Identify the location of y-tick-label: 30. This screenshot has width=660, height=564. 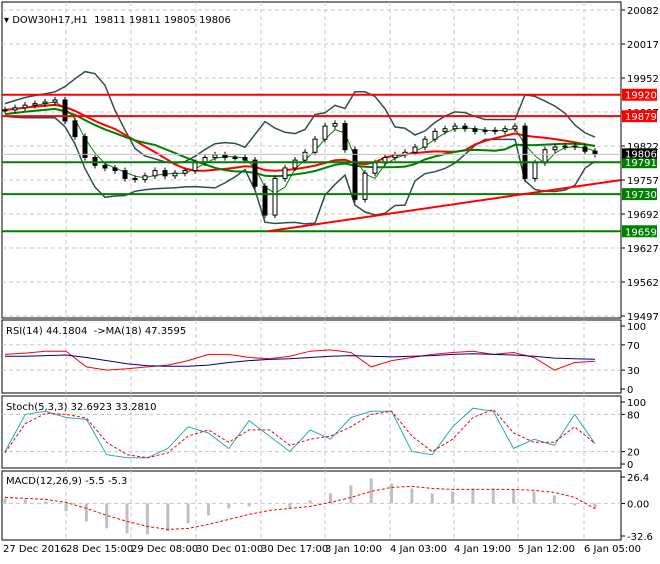
(633, 371).